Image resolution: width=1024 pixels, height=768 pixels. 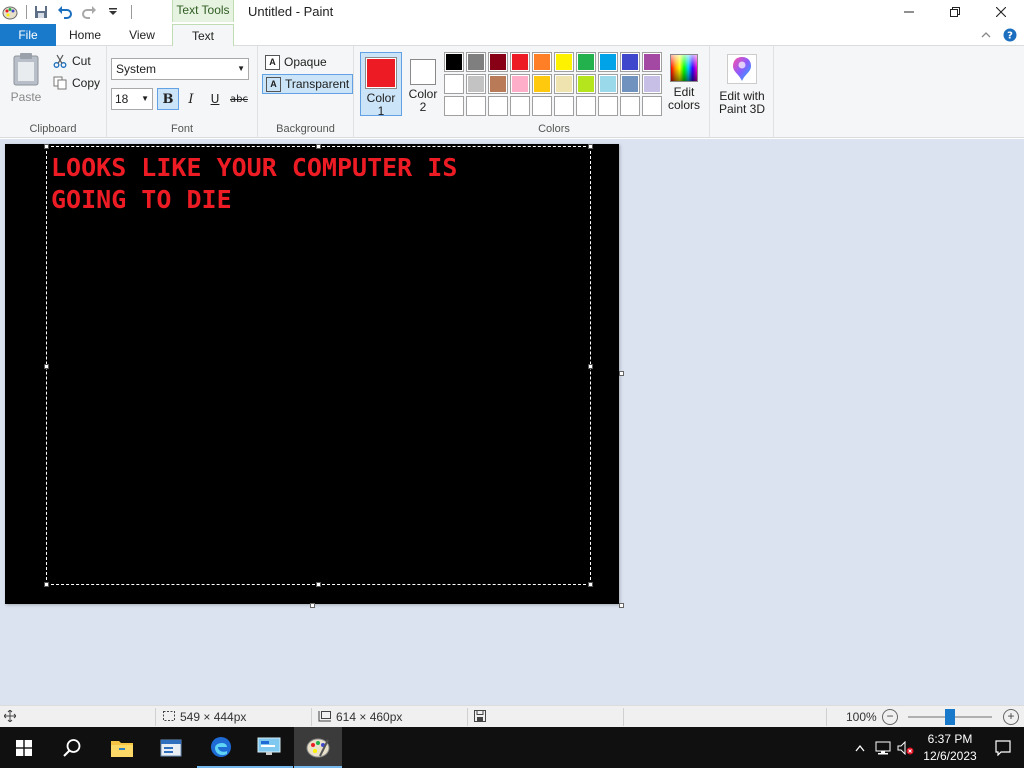 I want to click on edge-browser-button, so click(x=221, y=747).